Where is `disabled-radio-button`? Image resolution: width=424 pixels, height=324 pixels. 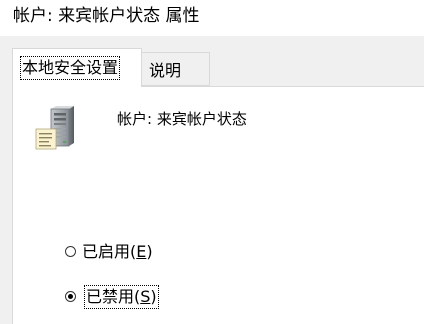
disabled-radio-button is located at coordinates (70, 296).